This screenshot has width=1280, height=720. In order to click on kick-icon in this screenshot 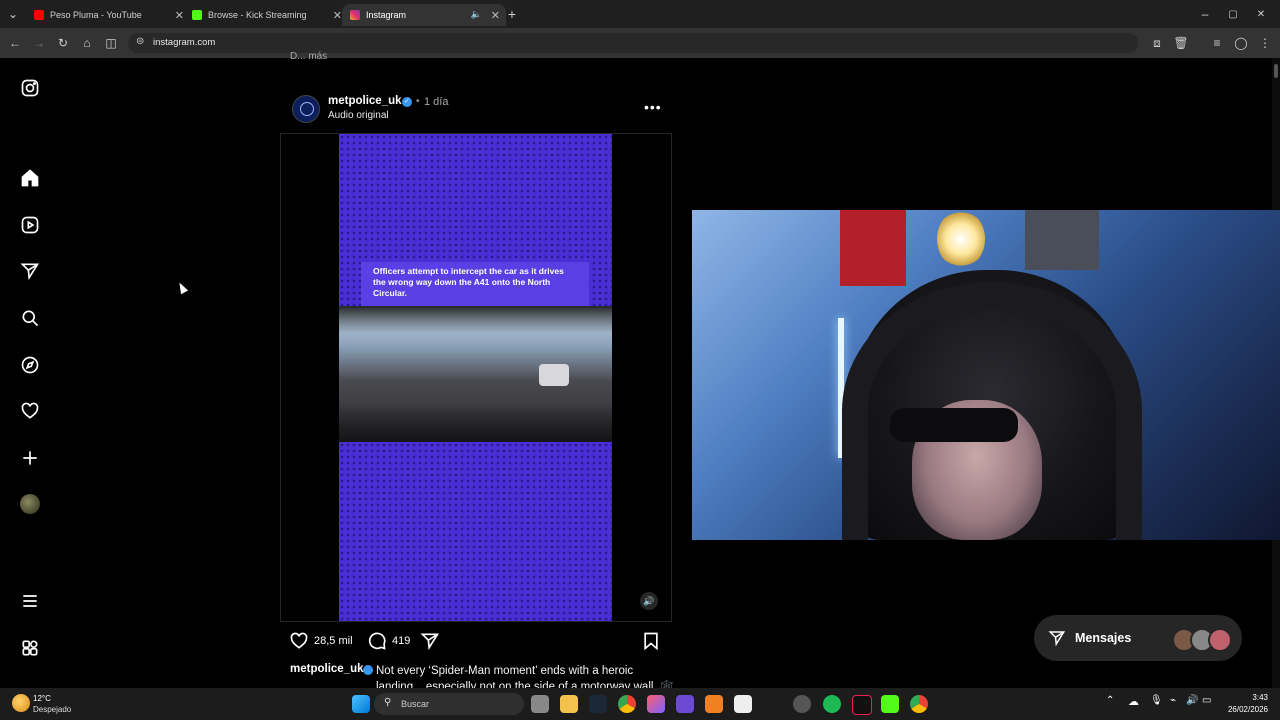, I will do `click(890, 704)`.